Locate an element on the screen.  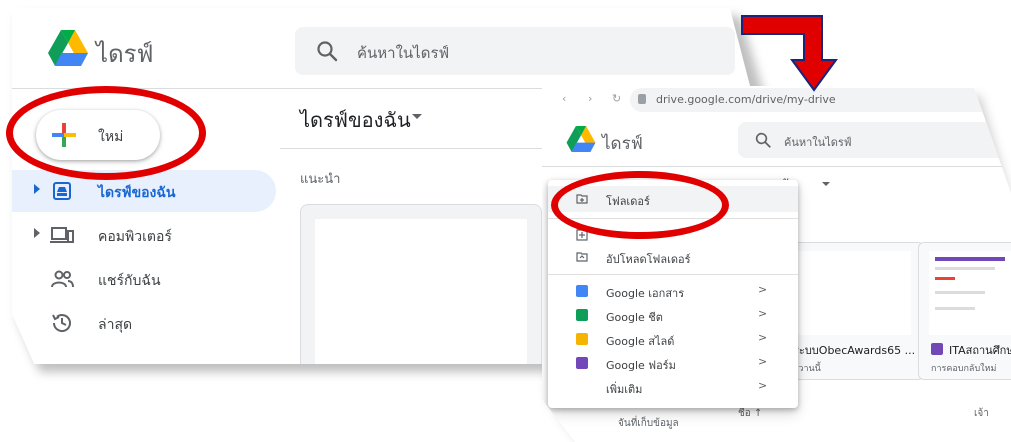
lock-icon is located at coordinates (642, 99).